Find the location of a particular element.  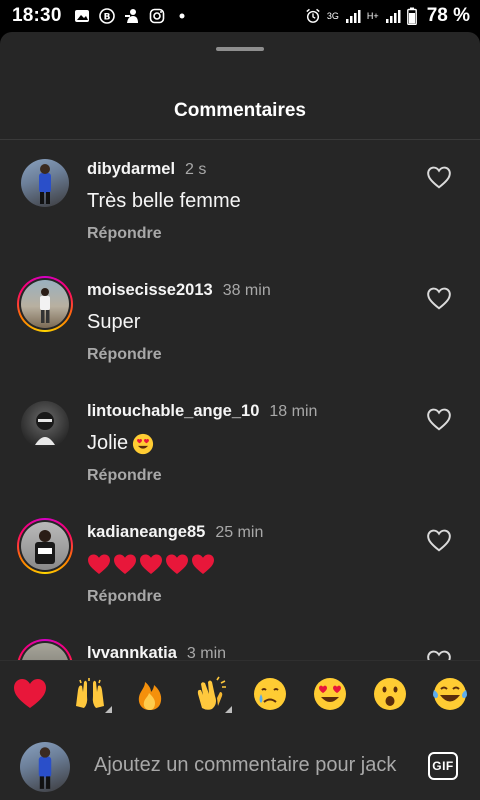

crying-face-emoji is located at coordinates (270, 694).